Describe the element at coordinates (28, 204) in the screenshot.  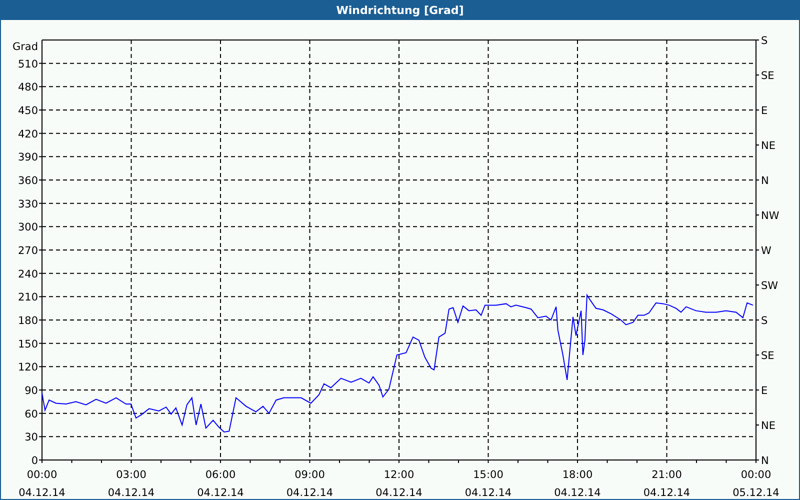
I see `y-tick-label: 330` at that location.